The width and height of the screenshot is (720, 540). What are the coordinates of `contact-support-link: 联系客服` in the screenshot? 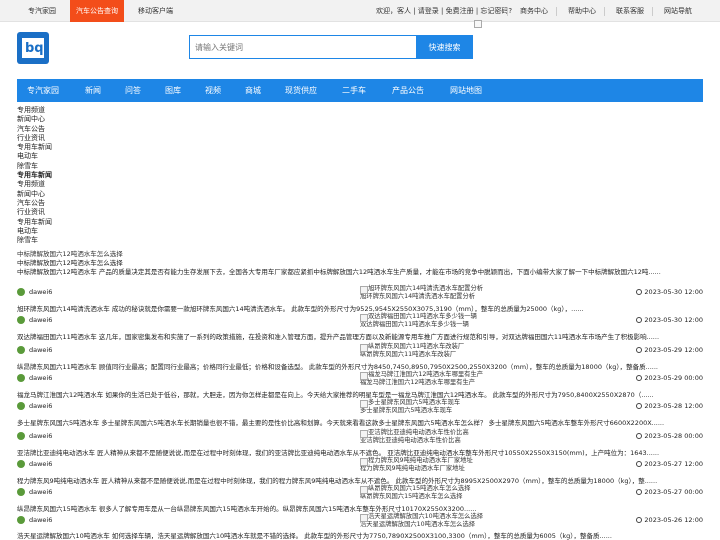 It's located at (630, 11).